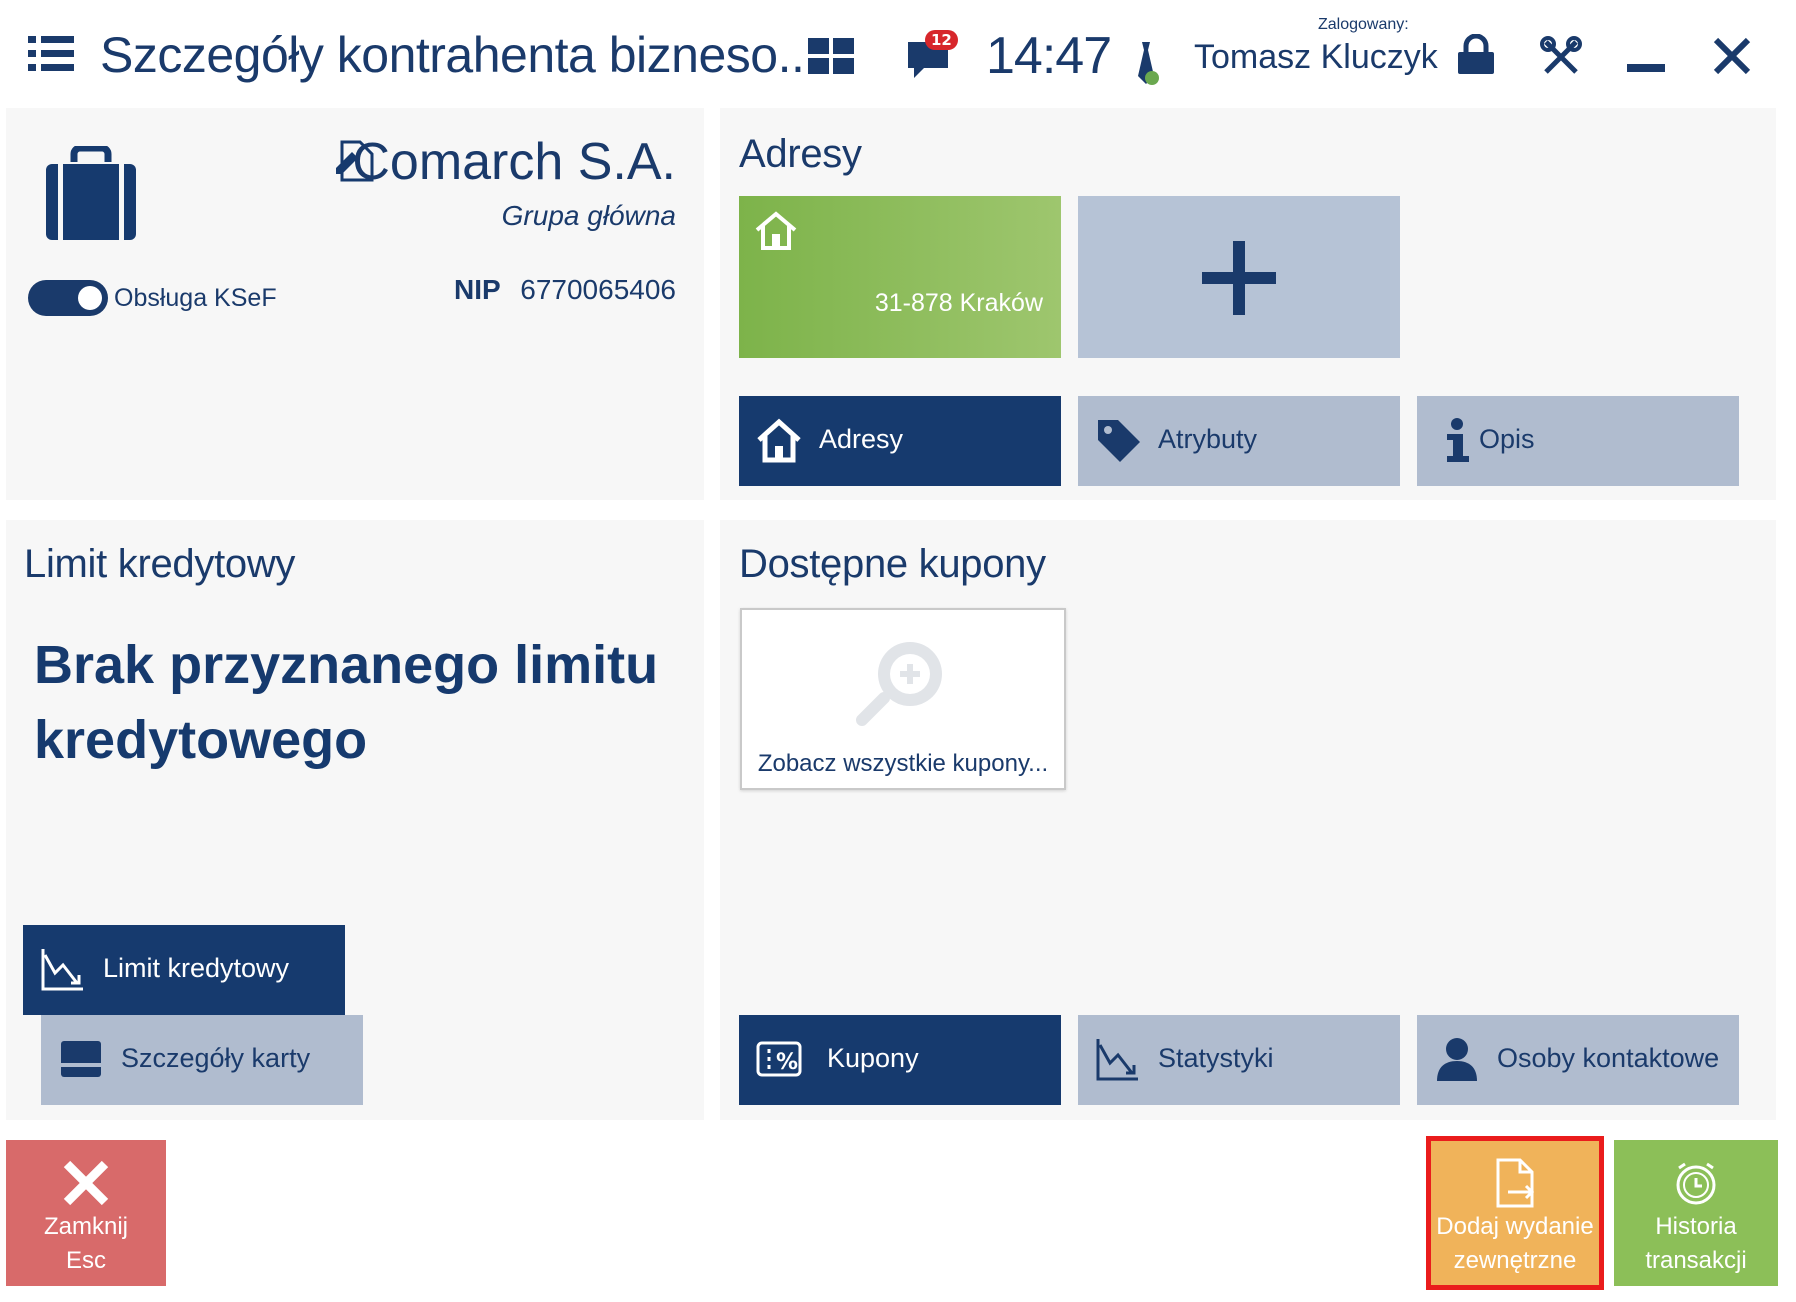  I want to click on tab-coupons-label: Kupony, so click(873, 1058).